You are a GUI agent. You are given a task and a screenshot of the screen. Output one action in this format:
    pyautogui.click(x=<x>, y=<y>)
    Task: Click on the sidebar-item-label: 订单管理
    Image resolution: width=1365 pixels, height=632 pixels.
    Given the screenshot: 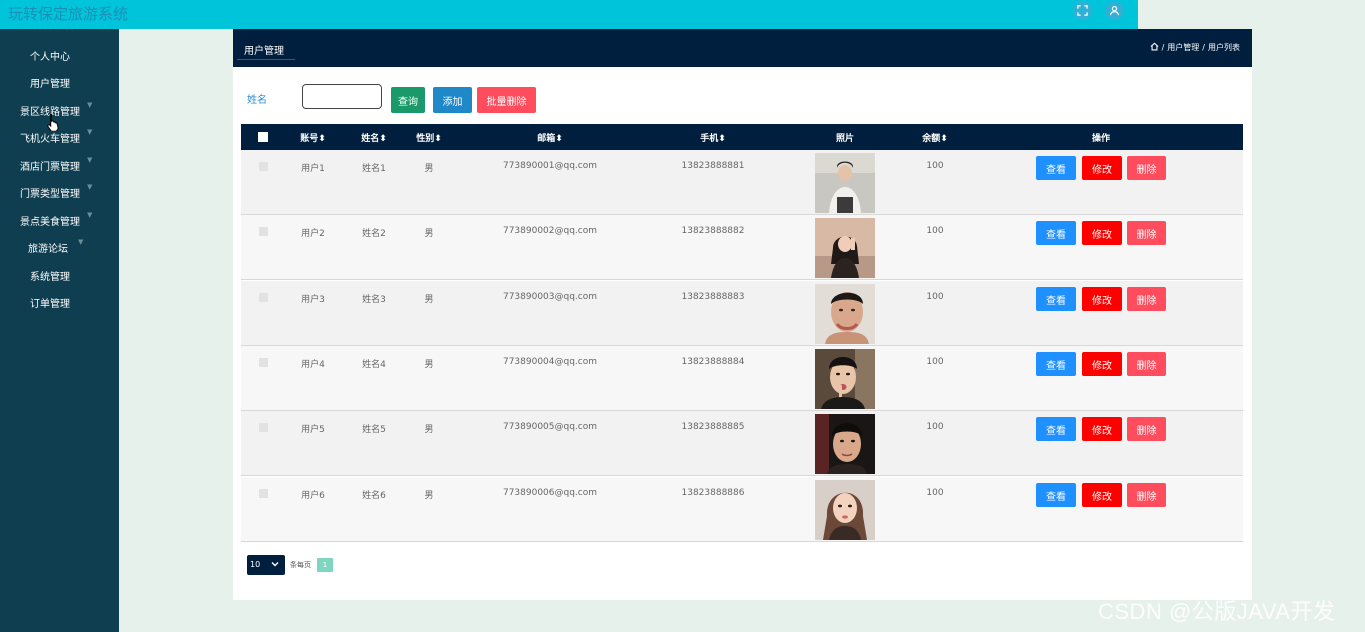 What is the action you would take?
    pyautogui.click(x=50, y=304)
    